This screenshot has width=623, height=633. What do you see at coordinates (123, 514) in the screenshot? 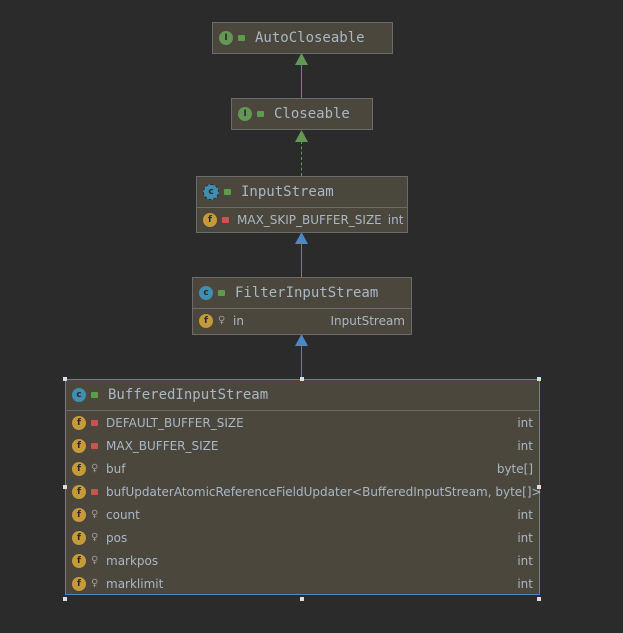
I see `field-name: count` at bounding box center [123, 514].